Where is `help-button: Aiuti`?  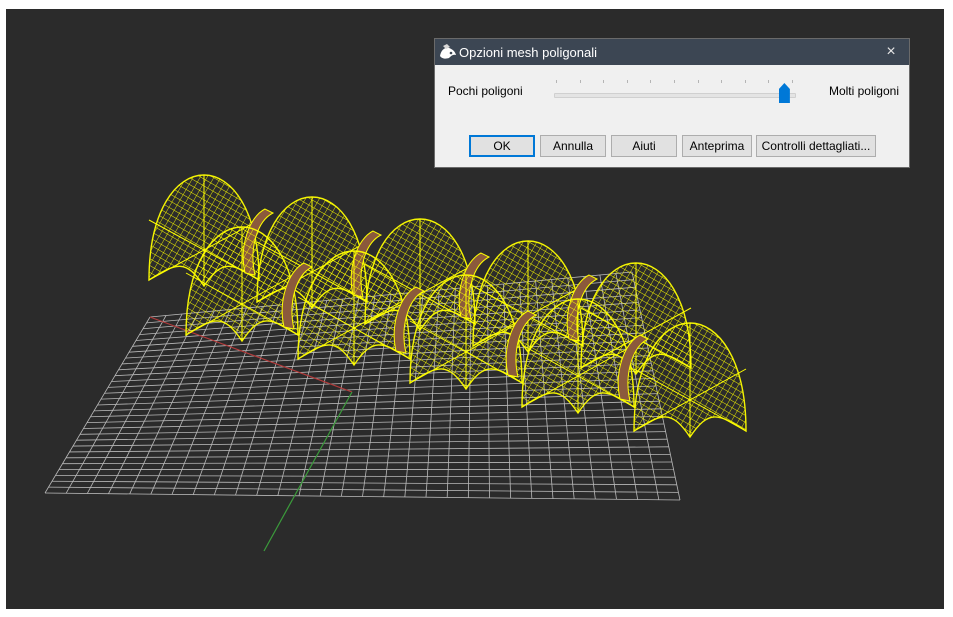 help-button: Aiuti is located at coordinates (644, 146).